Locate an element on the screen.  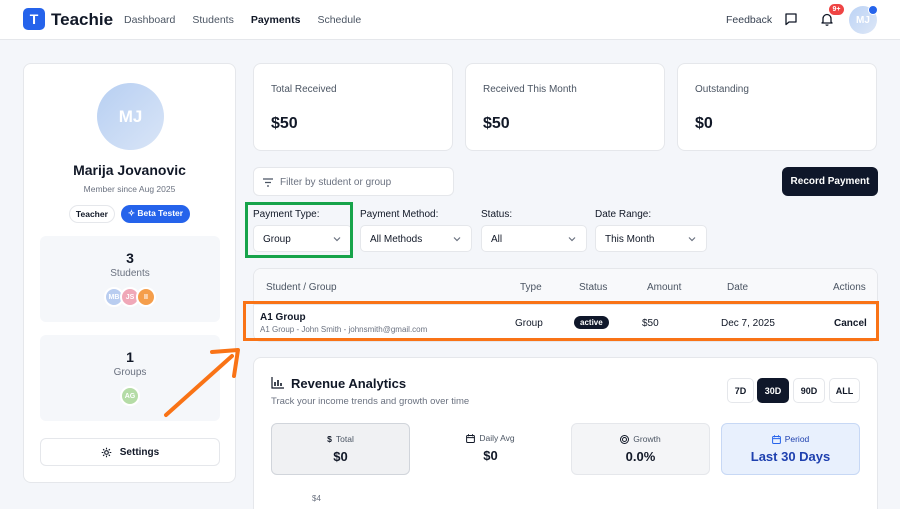
profile-badges: Teacher ✧ Beta Tester is located at coordinates (129, 214).